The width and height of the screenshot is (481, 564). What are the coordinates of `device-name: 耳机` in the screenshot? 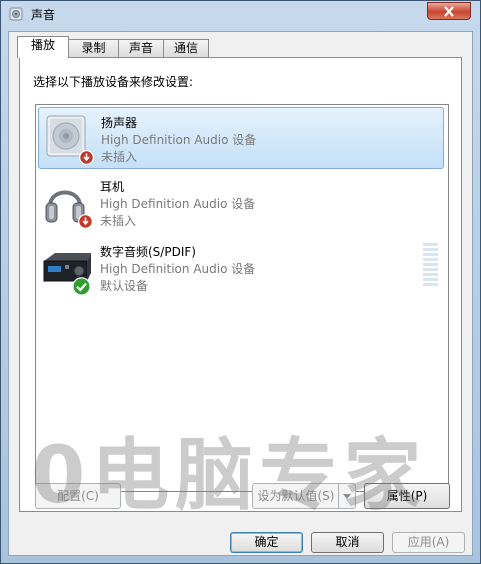 It's located at (112, 187).